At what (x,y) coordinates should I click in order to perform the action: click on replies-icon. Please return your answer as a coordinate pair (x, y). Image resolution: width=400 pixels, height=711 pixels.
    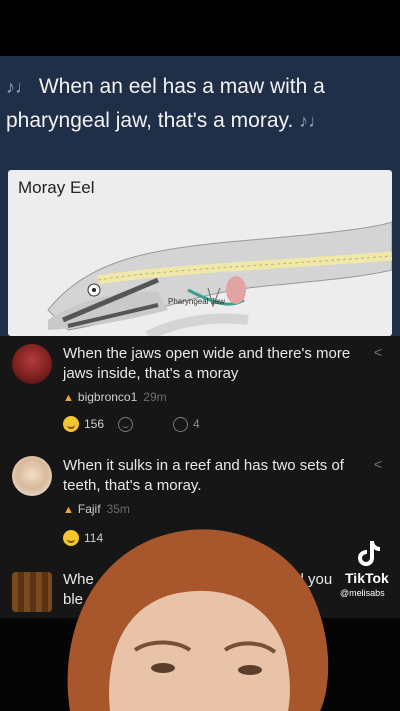
    Looking at the image, I should click on (181, 424).